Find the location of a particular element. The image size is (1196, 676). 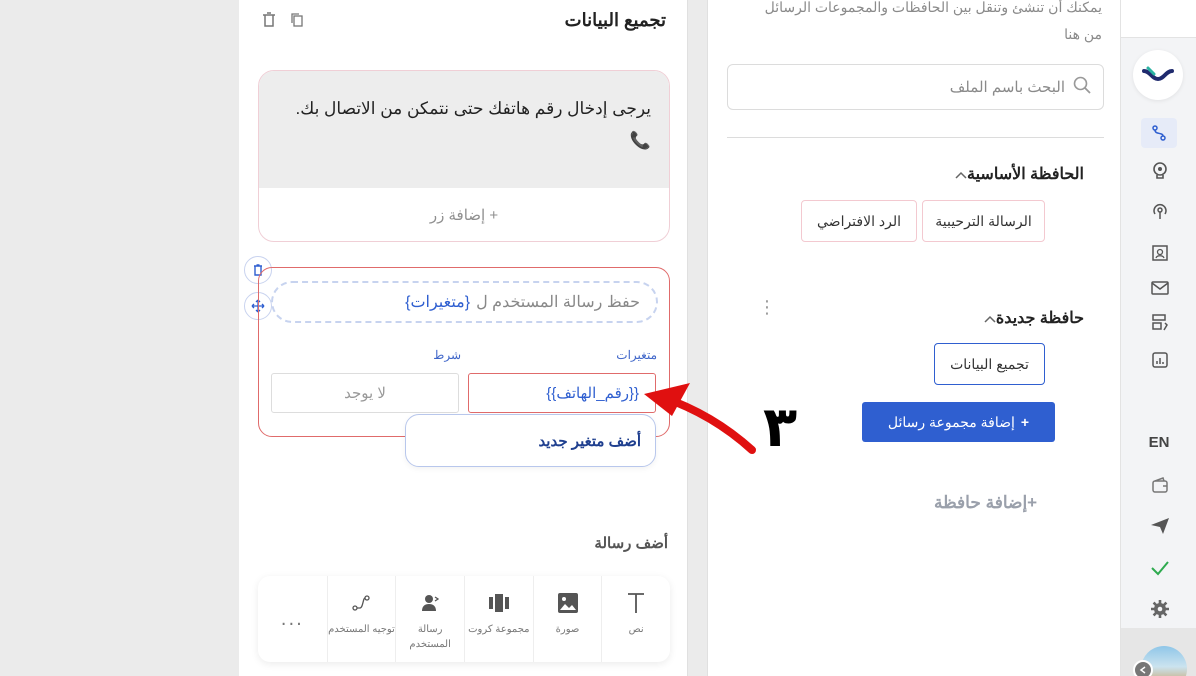

add-button: + إضافة زر is located at coordinates (464, 214).